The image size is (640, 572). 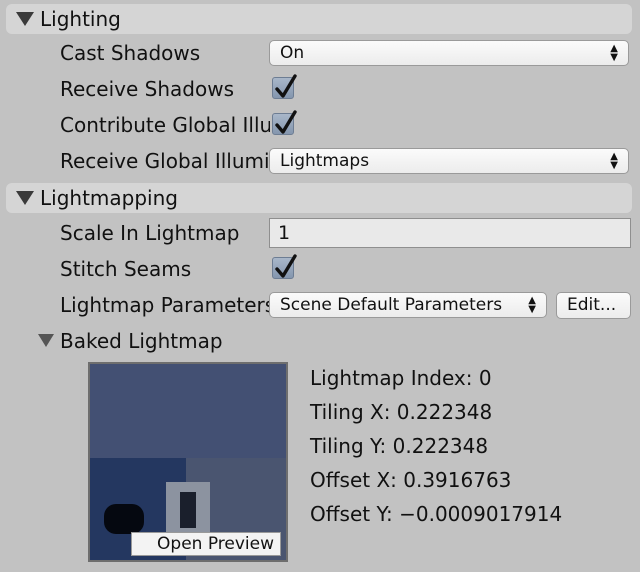 I want to click on offset-x-text: Offset X: 0.3916763, so click(x=411, y=480).